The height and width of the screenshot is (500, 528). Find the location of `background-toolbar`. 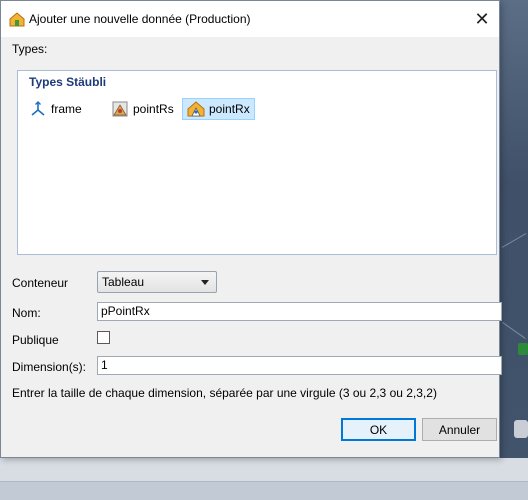

background-toolbar is located at coordinates (264, 470).